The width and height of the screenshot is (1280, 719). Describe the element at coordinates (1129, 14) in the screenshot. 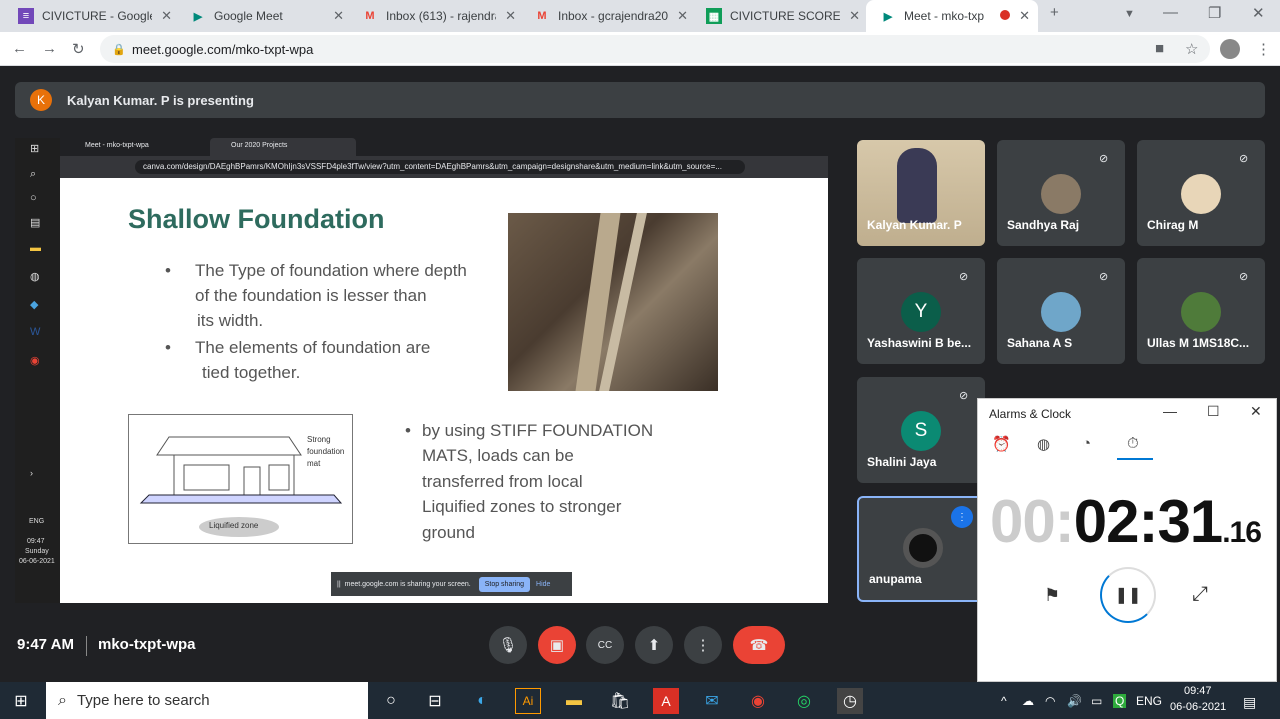

I see `tab-search-icon: ▼` at that location.